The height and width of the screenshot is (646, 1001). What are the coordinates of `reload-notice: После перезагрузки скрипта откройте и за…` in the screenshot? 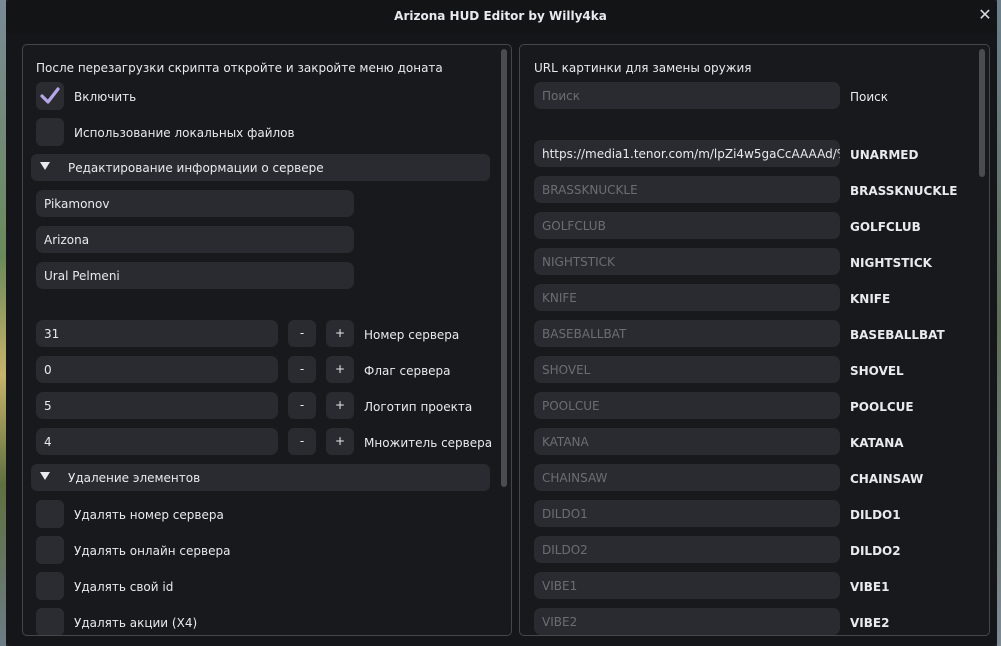 It's located at (239, 68).